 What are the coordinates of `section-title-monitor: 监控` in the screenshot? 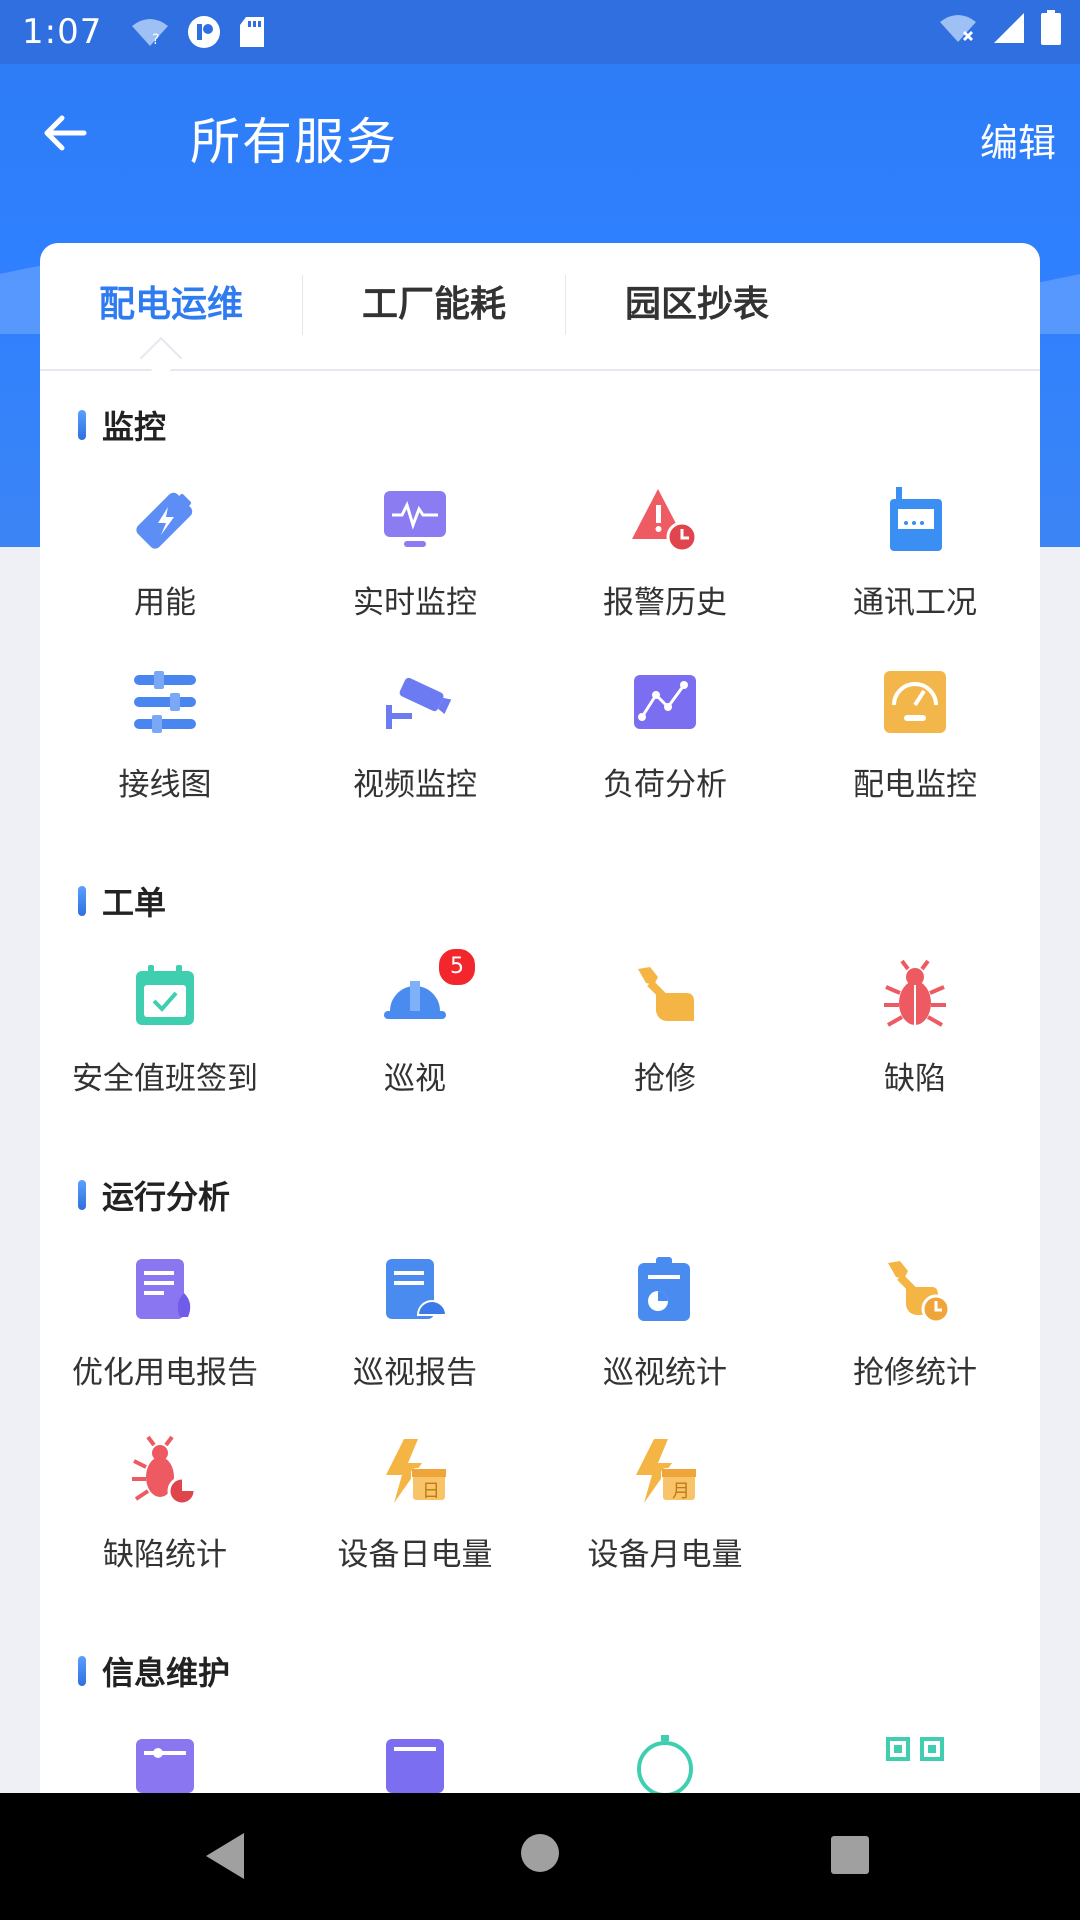 It's located at (559, 425).